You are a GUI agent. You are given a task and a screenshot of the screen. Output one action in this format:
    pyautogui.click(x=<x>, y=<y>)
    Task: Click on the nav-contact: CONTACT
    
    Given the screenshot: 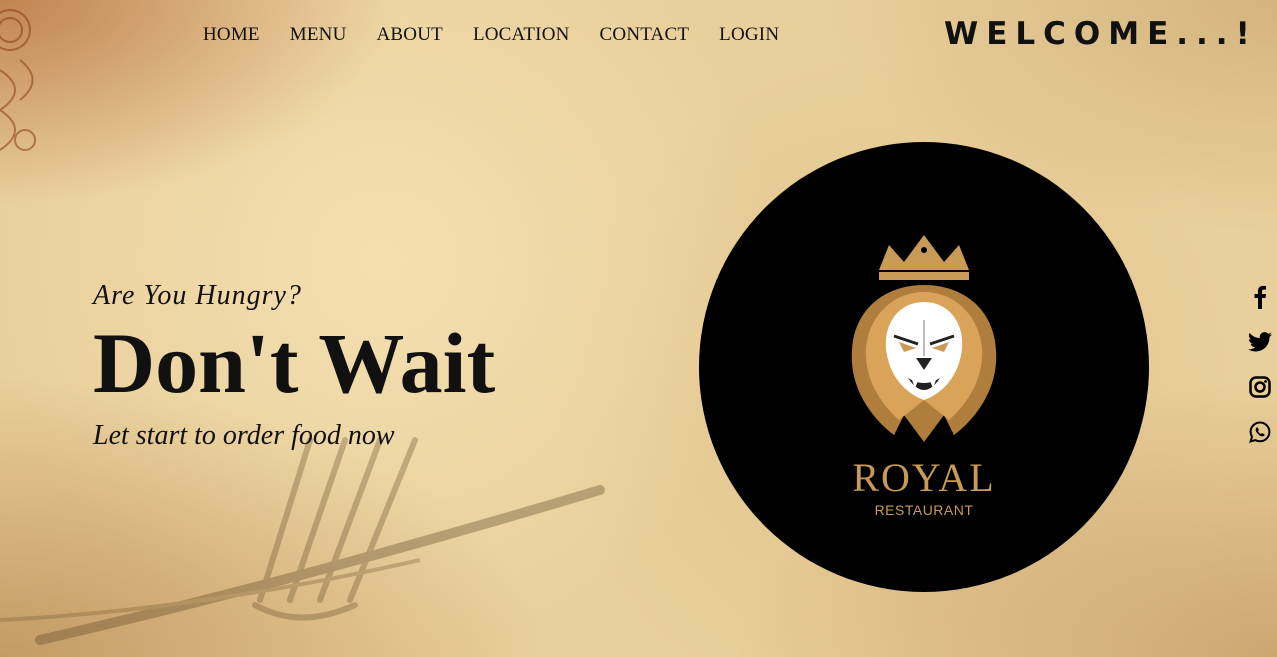 What is the action you would take?
    pyautogui.click(x=645, y=35)
    